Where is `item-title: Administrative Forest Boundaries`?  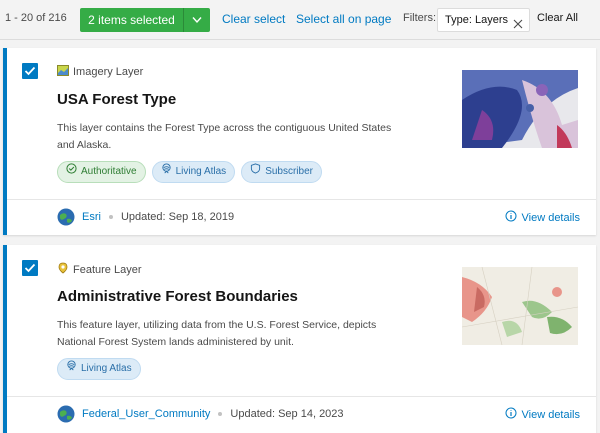 item-title: Administrative Forest Boundaries is located at coordinates (177, 296).